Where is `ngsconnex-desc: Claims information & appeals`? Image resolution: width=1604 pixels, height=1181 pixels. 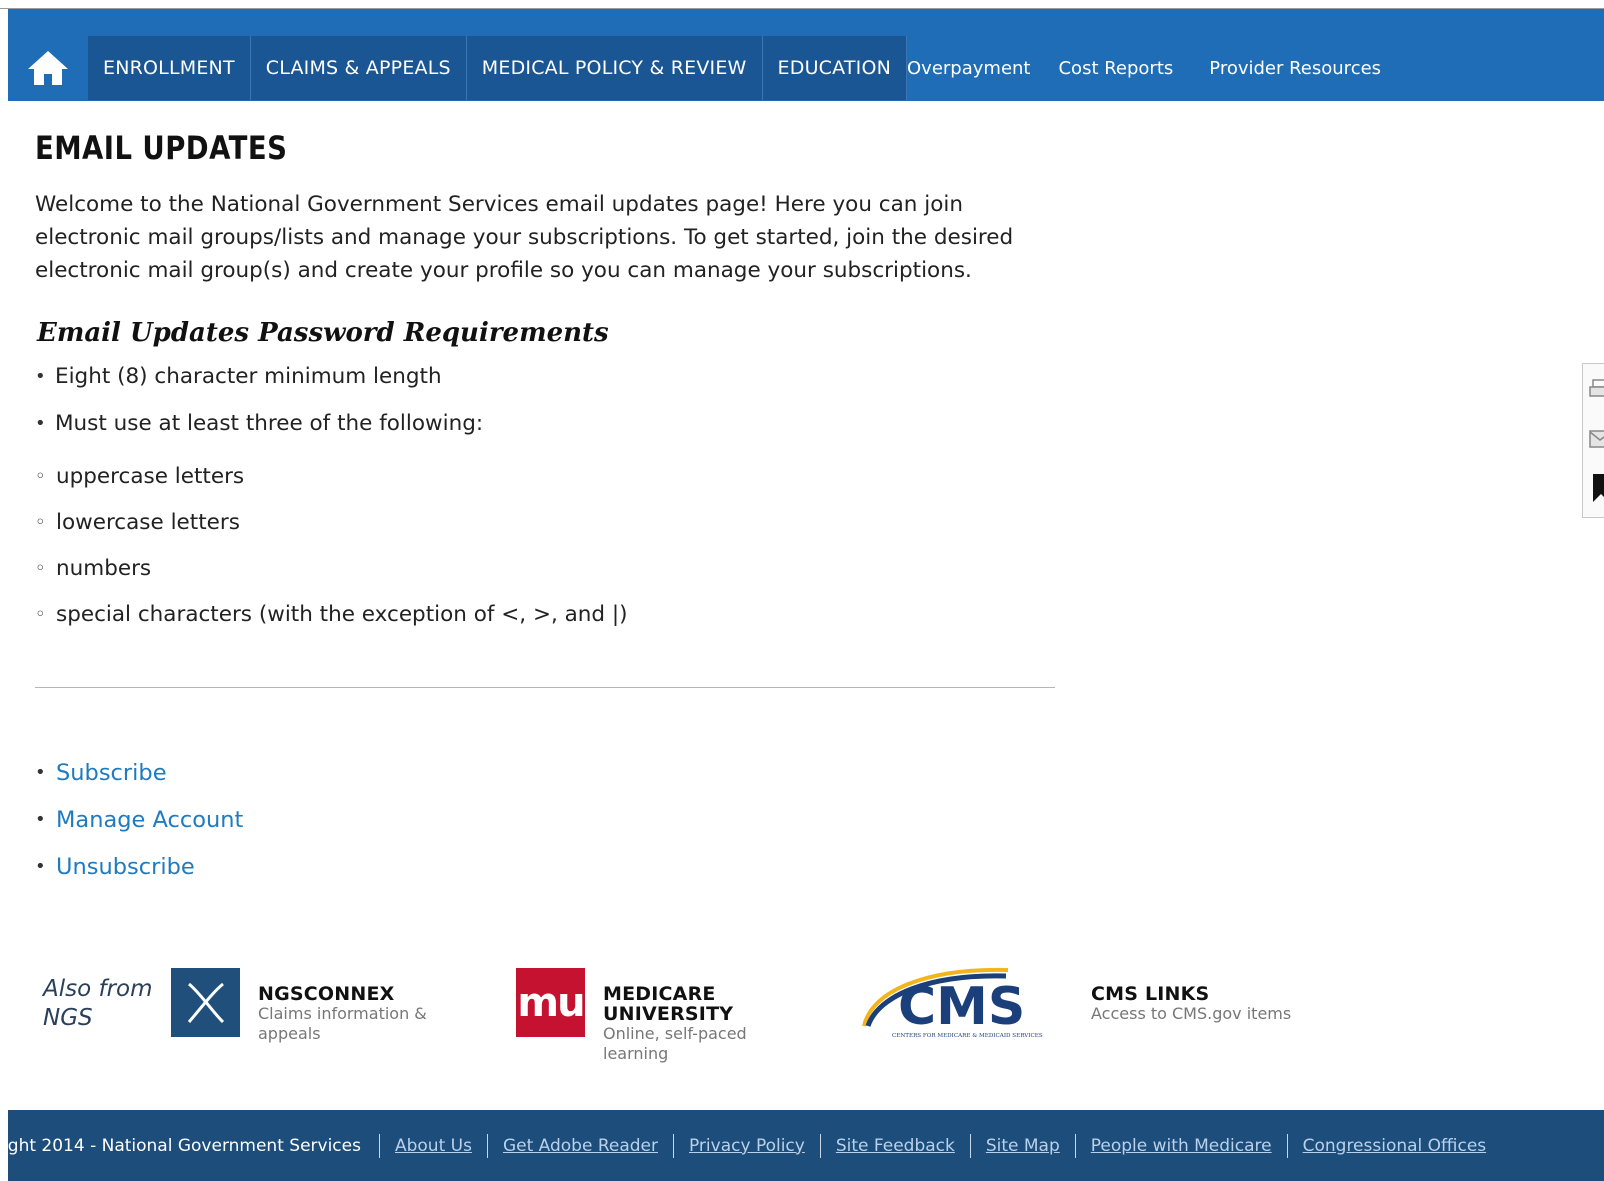 ngsconnex-desc: Claims information & appeals is located at coordinates (342, 1023).